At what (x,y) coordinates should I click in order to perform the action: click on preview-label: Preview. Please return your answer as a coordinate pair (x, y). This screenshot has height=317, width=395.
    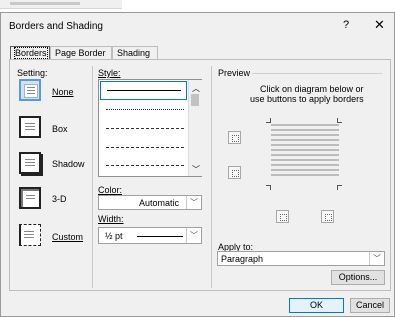
    Looking at the image, I should click on (234, 73).